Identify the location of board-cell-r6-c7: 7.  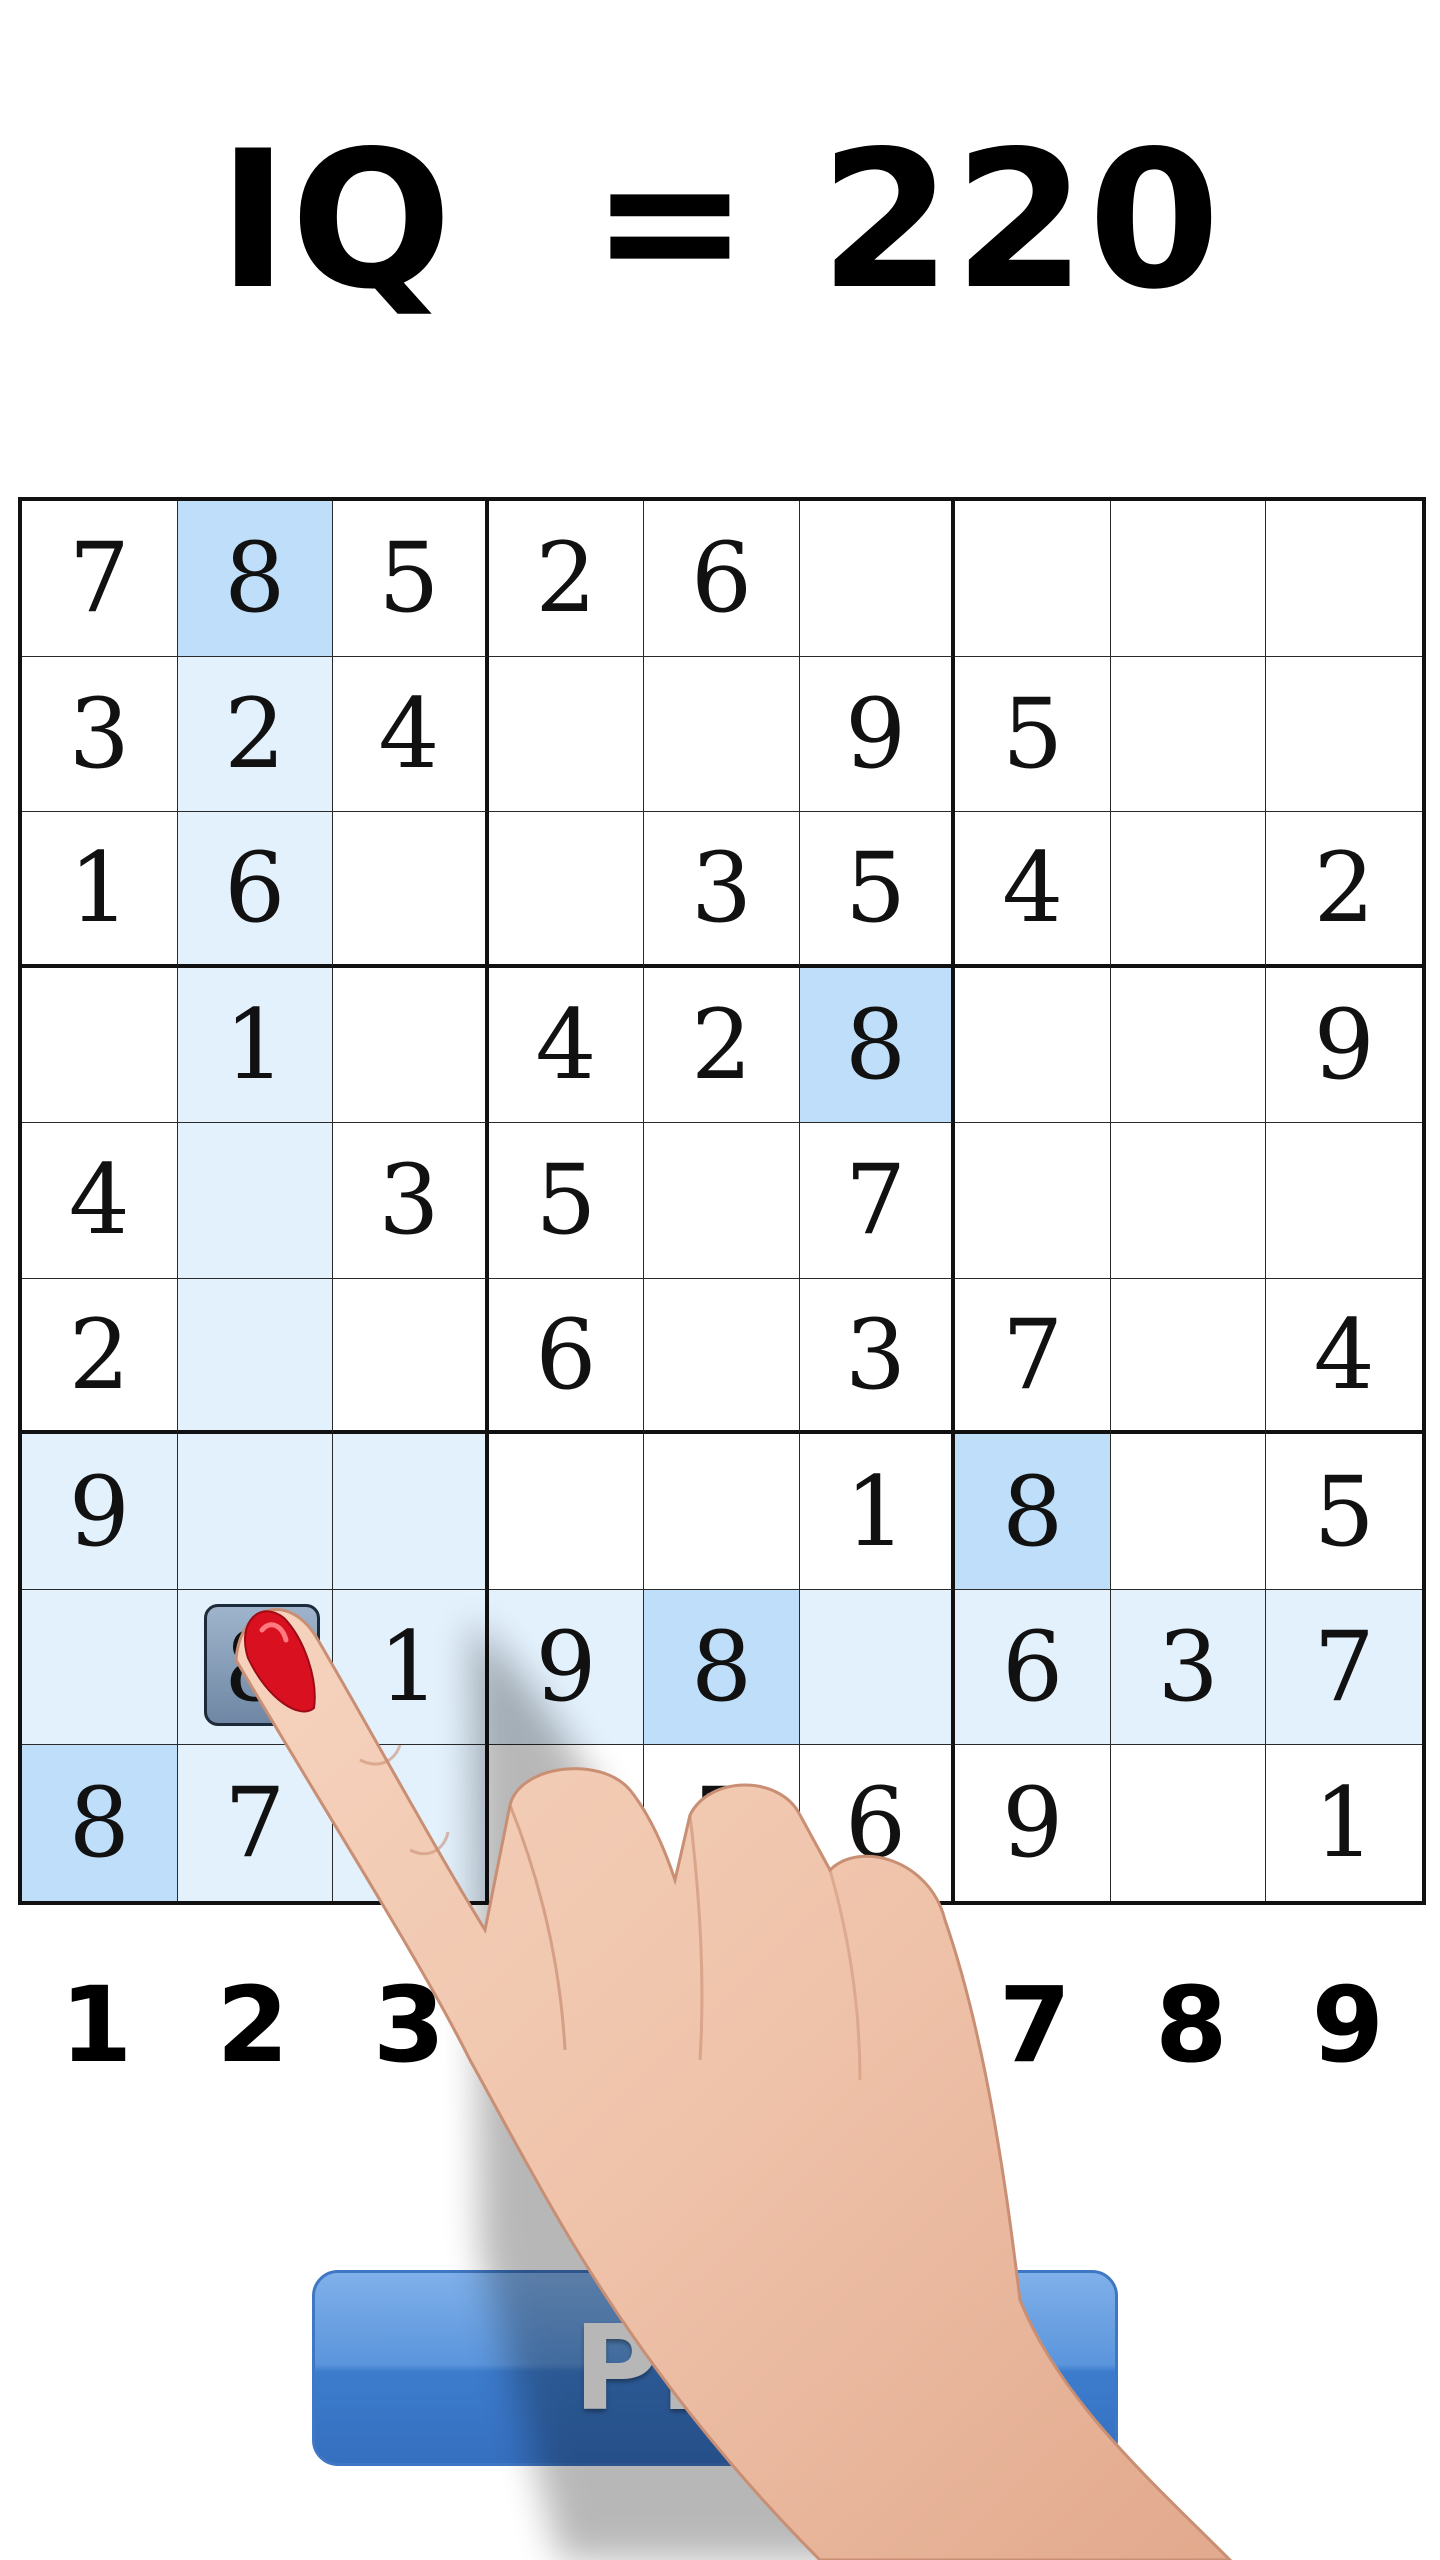
(1033, 1356).